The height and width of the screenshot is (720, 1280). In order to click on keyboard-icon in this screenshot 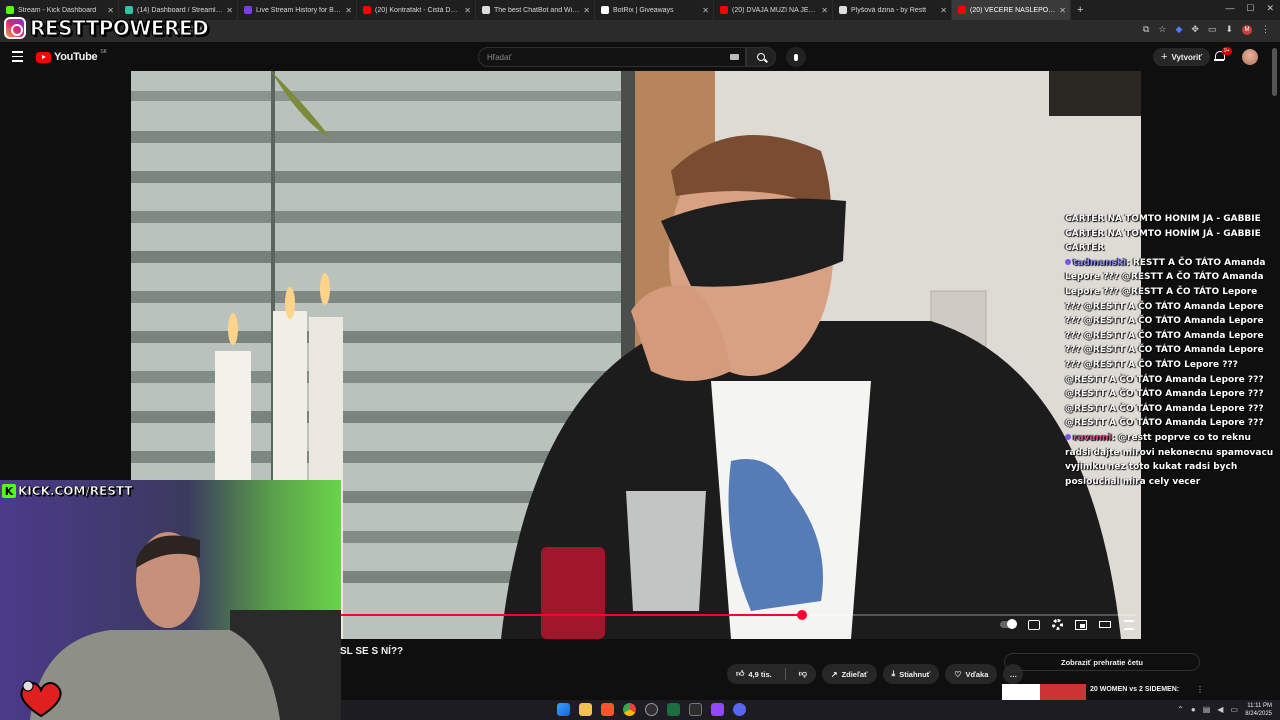, I will do `click(734, 57)`.